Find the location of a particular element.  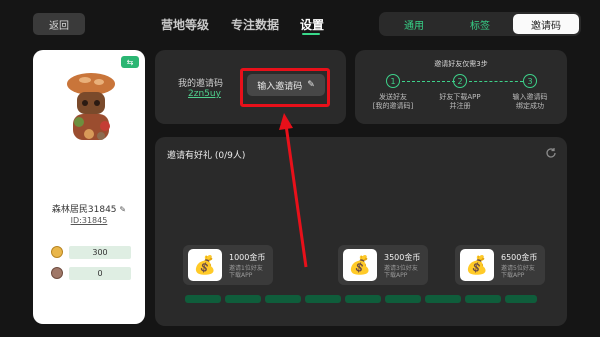

tab-settings: 设置 is located at coordinates (312, 24).